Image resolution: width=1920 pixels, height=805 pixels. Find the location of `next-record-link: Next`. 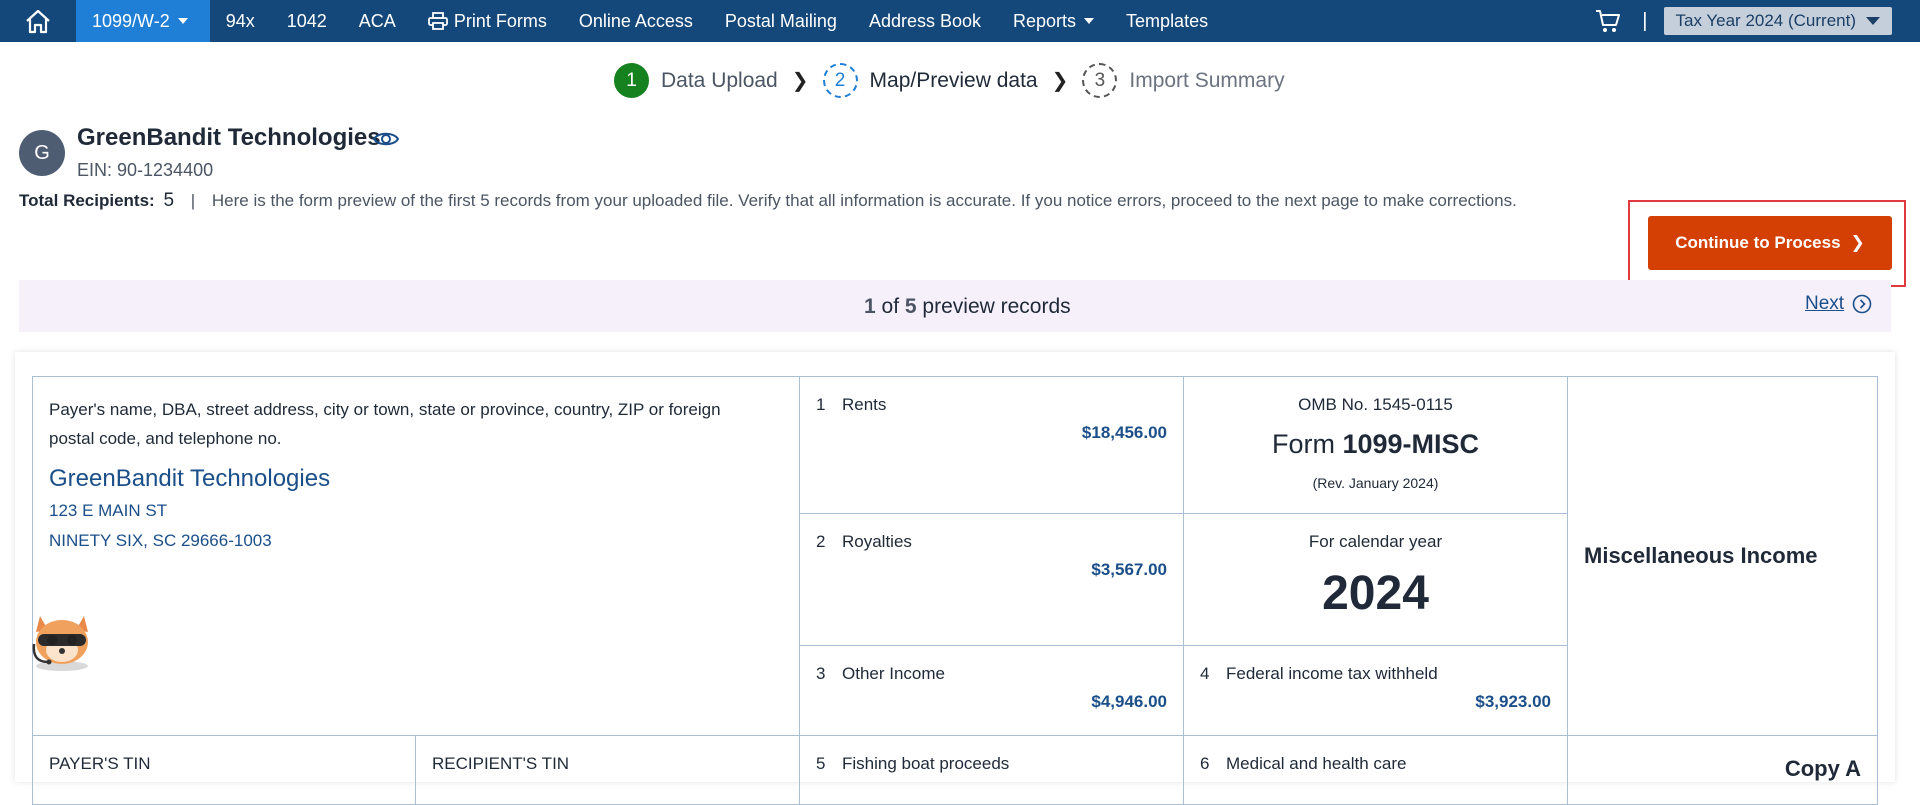

next-record-link: Next is located at coordinates (1838, 304).